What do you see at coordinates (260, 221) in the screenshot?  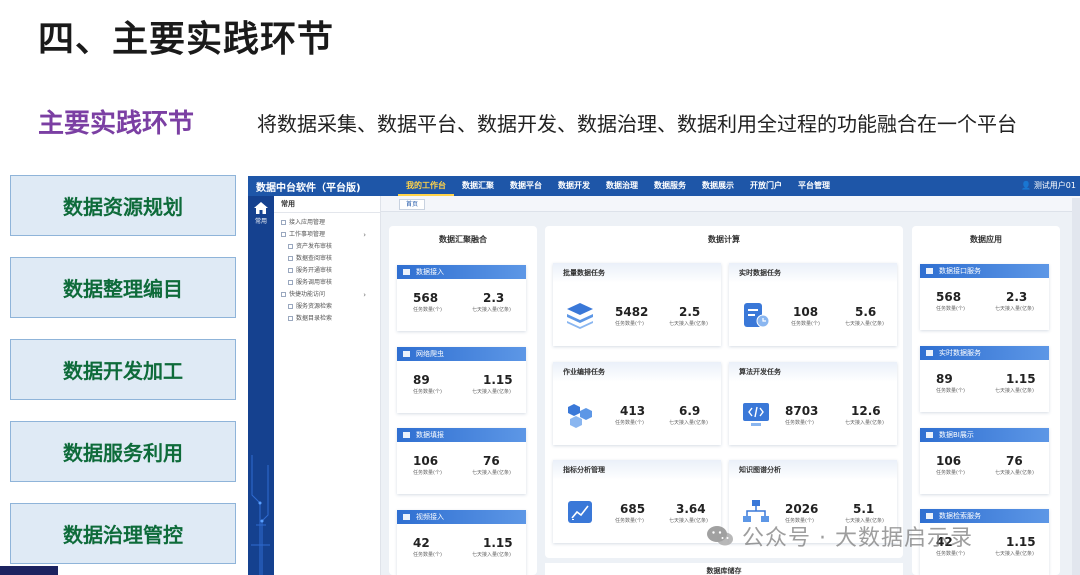 I see `sidebar-label: 常用` at bounding box center [260, 221].